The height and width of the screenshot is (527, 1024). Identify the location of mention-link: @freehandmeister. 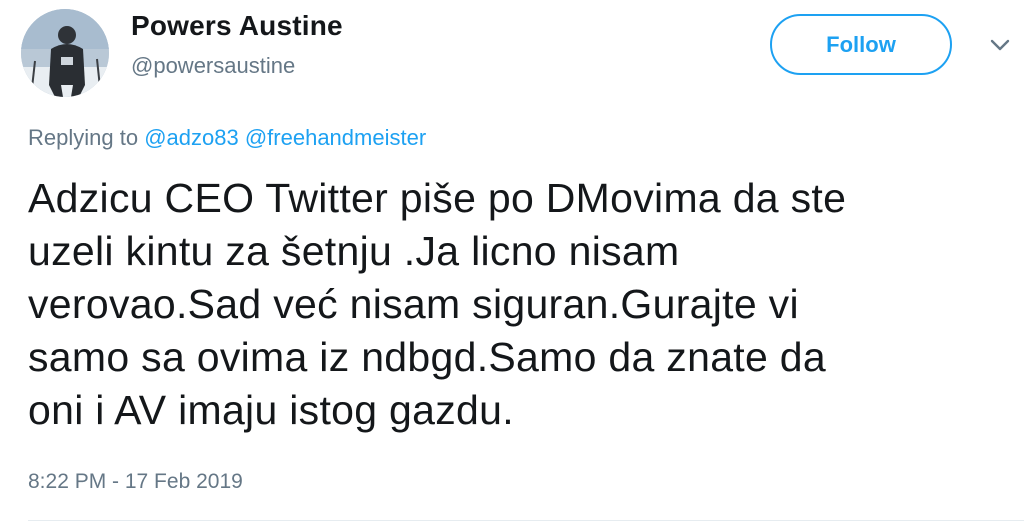
(335, 137).